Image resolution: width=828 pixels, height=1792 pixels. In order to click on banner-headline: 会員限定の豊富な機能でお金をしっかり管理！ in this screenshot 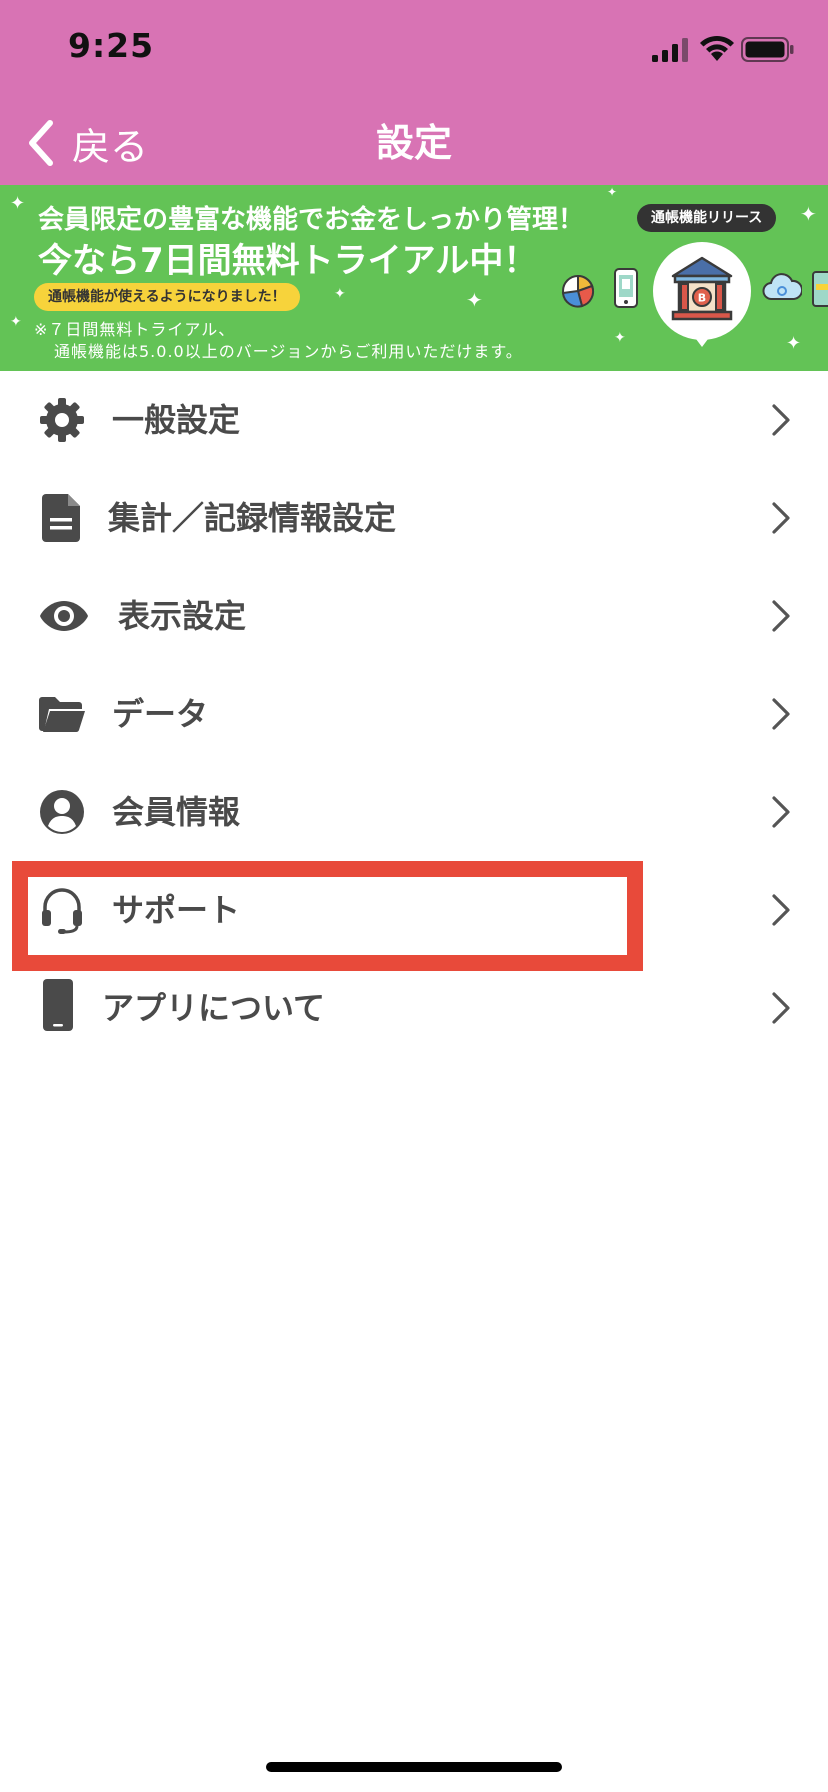, I will do `click(311, 220)`.